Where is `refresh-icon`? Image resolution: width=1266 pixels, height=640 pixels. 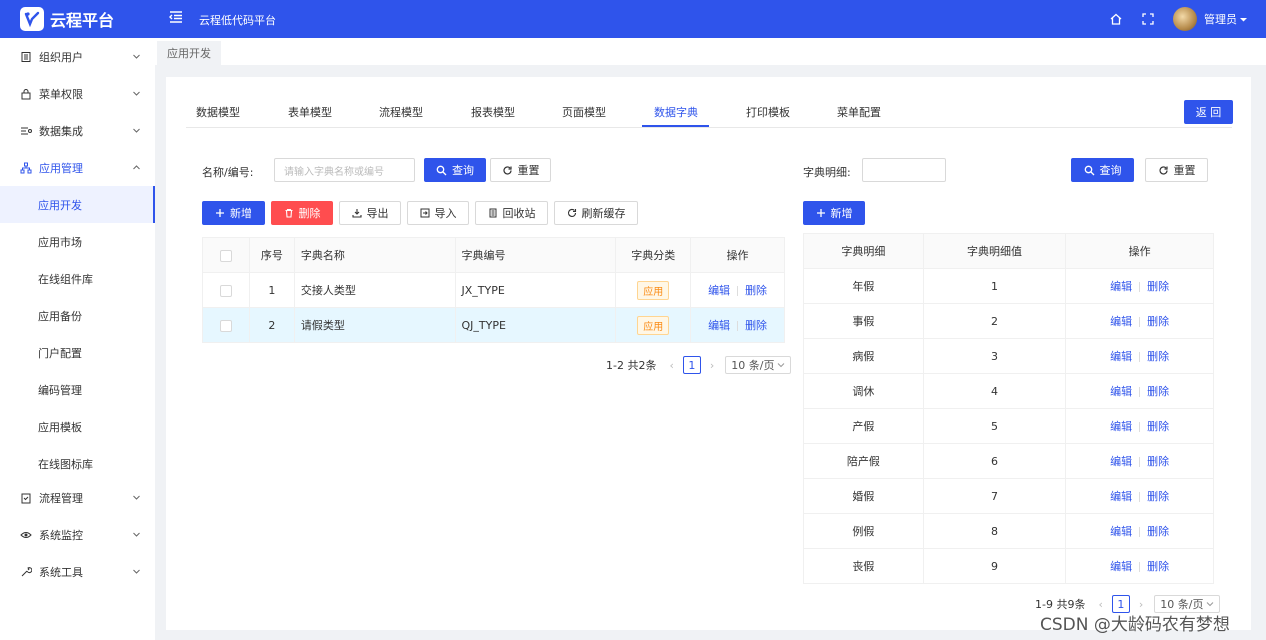
refresh-icon is located at coordinates (571, 212).